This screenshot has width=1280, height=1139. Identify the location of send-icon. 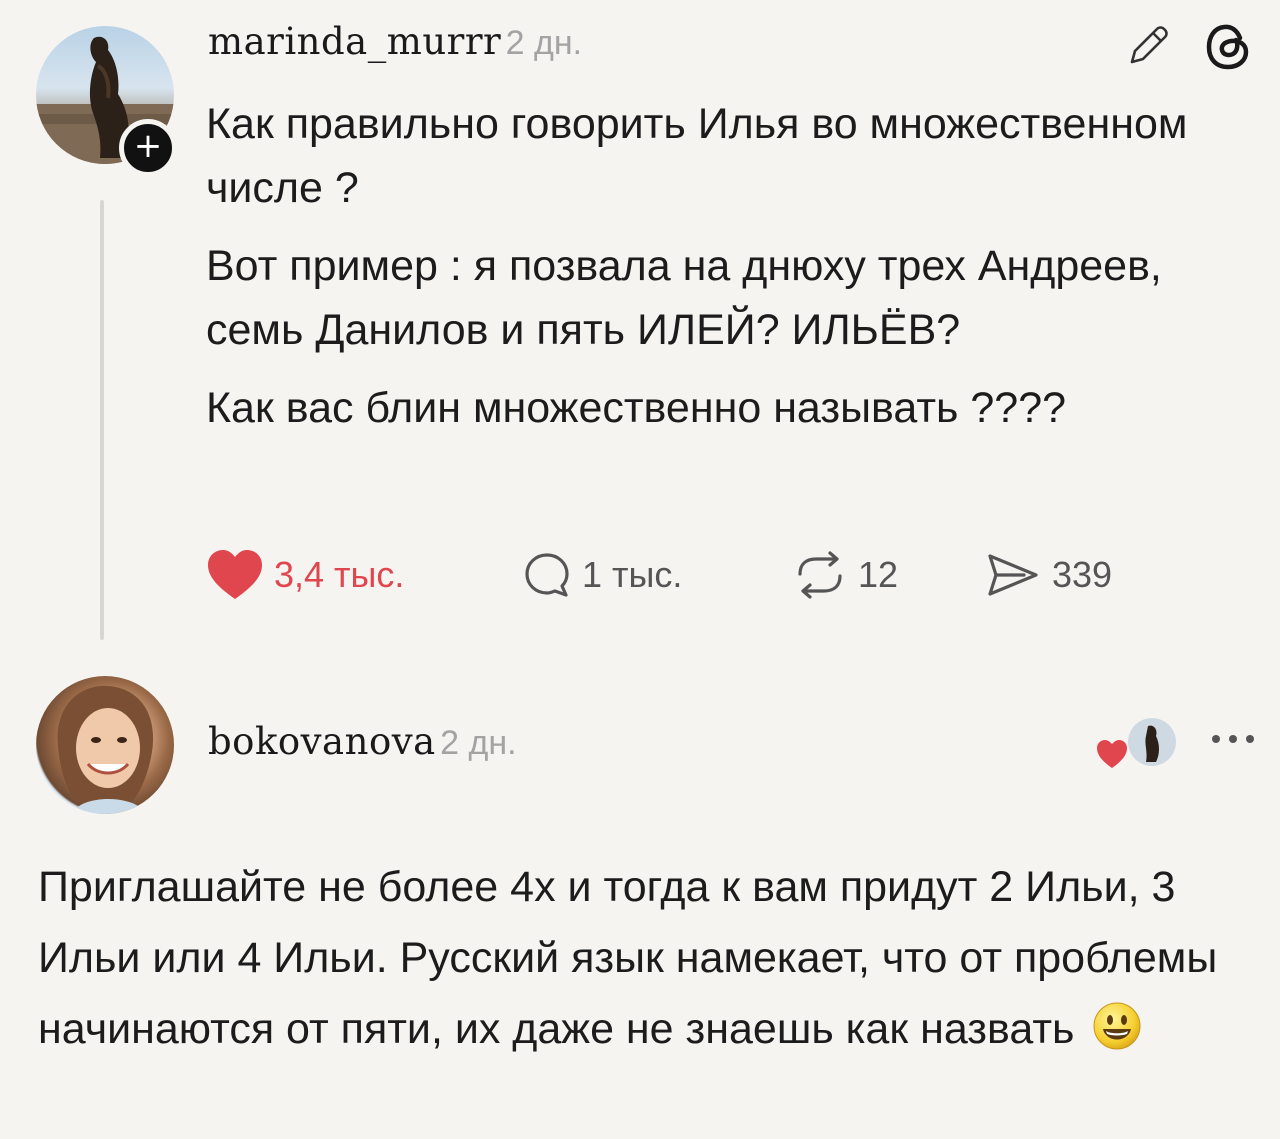
(1013, 575).